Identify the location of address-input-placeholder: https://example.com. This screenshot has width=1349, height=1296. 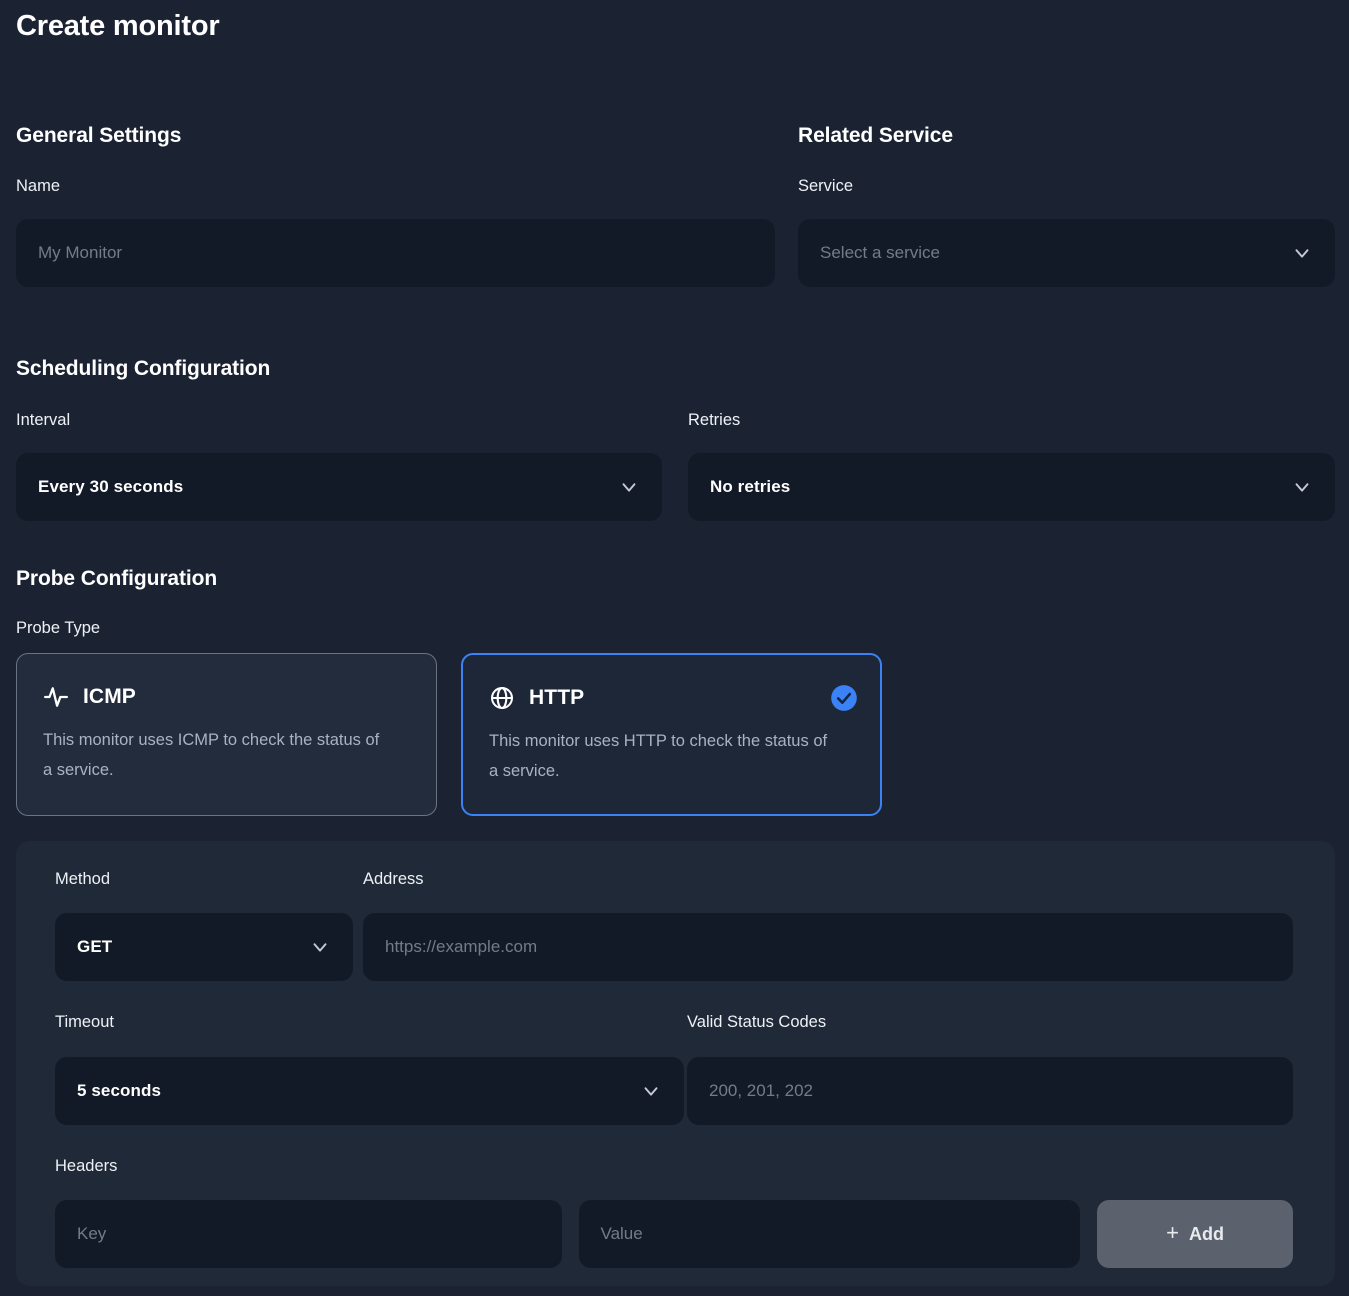
(461, 946).